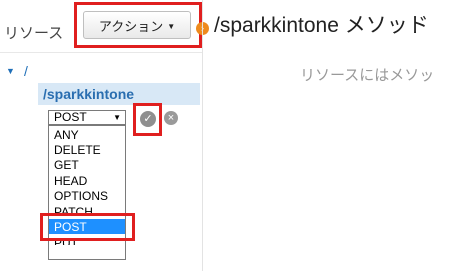  What do you see at coordinates (66, 135) in the screenshot?
I see `method-option-any: ANY` at bounding box center [66, 135].